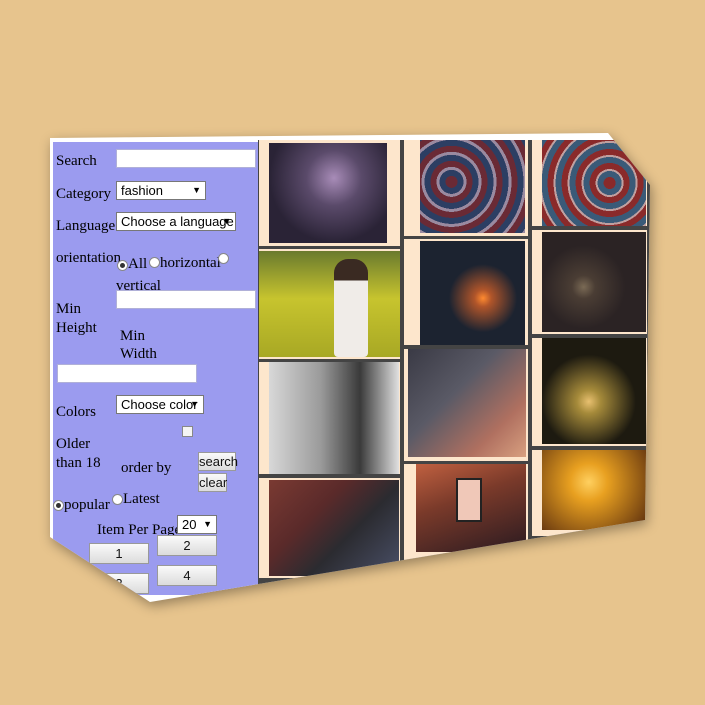 The image size is (705, 705). I want to click on older-than-18-checkbox, so click(187, 431).